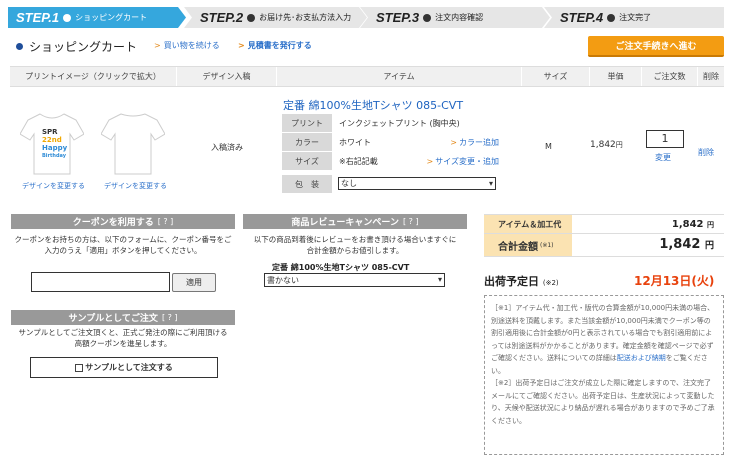 The width and height of the screenshot is (733, 461). What do you see at coordinates (467, 161) in the screenshot?
I see `change-size-label: サイズ変更・追加` at bounding box center [467, 161].